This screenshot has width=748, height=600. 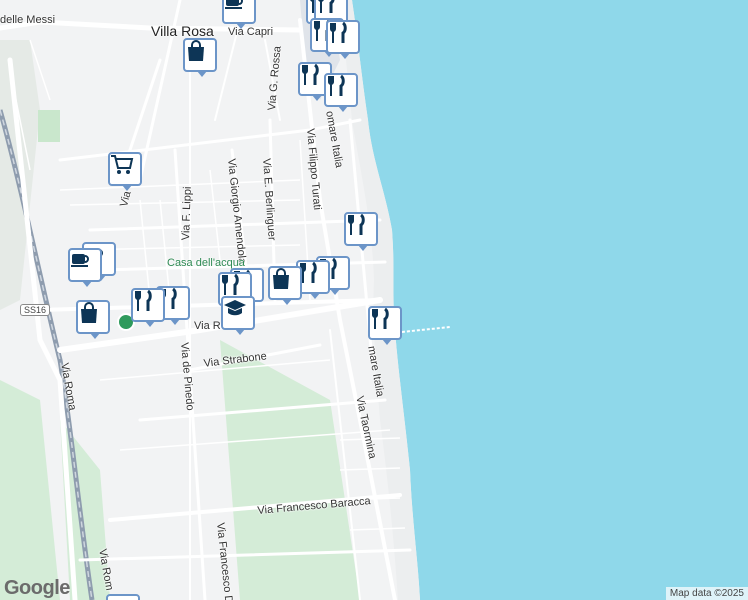 I want to click on shopping-cart-icon, so click(x=125, y=171).